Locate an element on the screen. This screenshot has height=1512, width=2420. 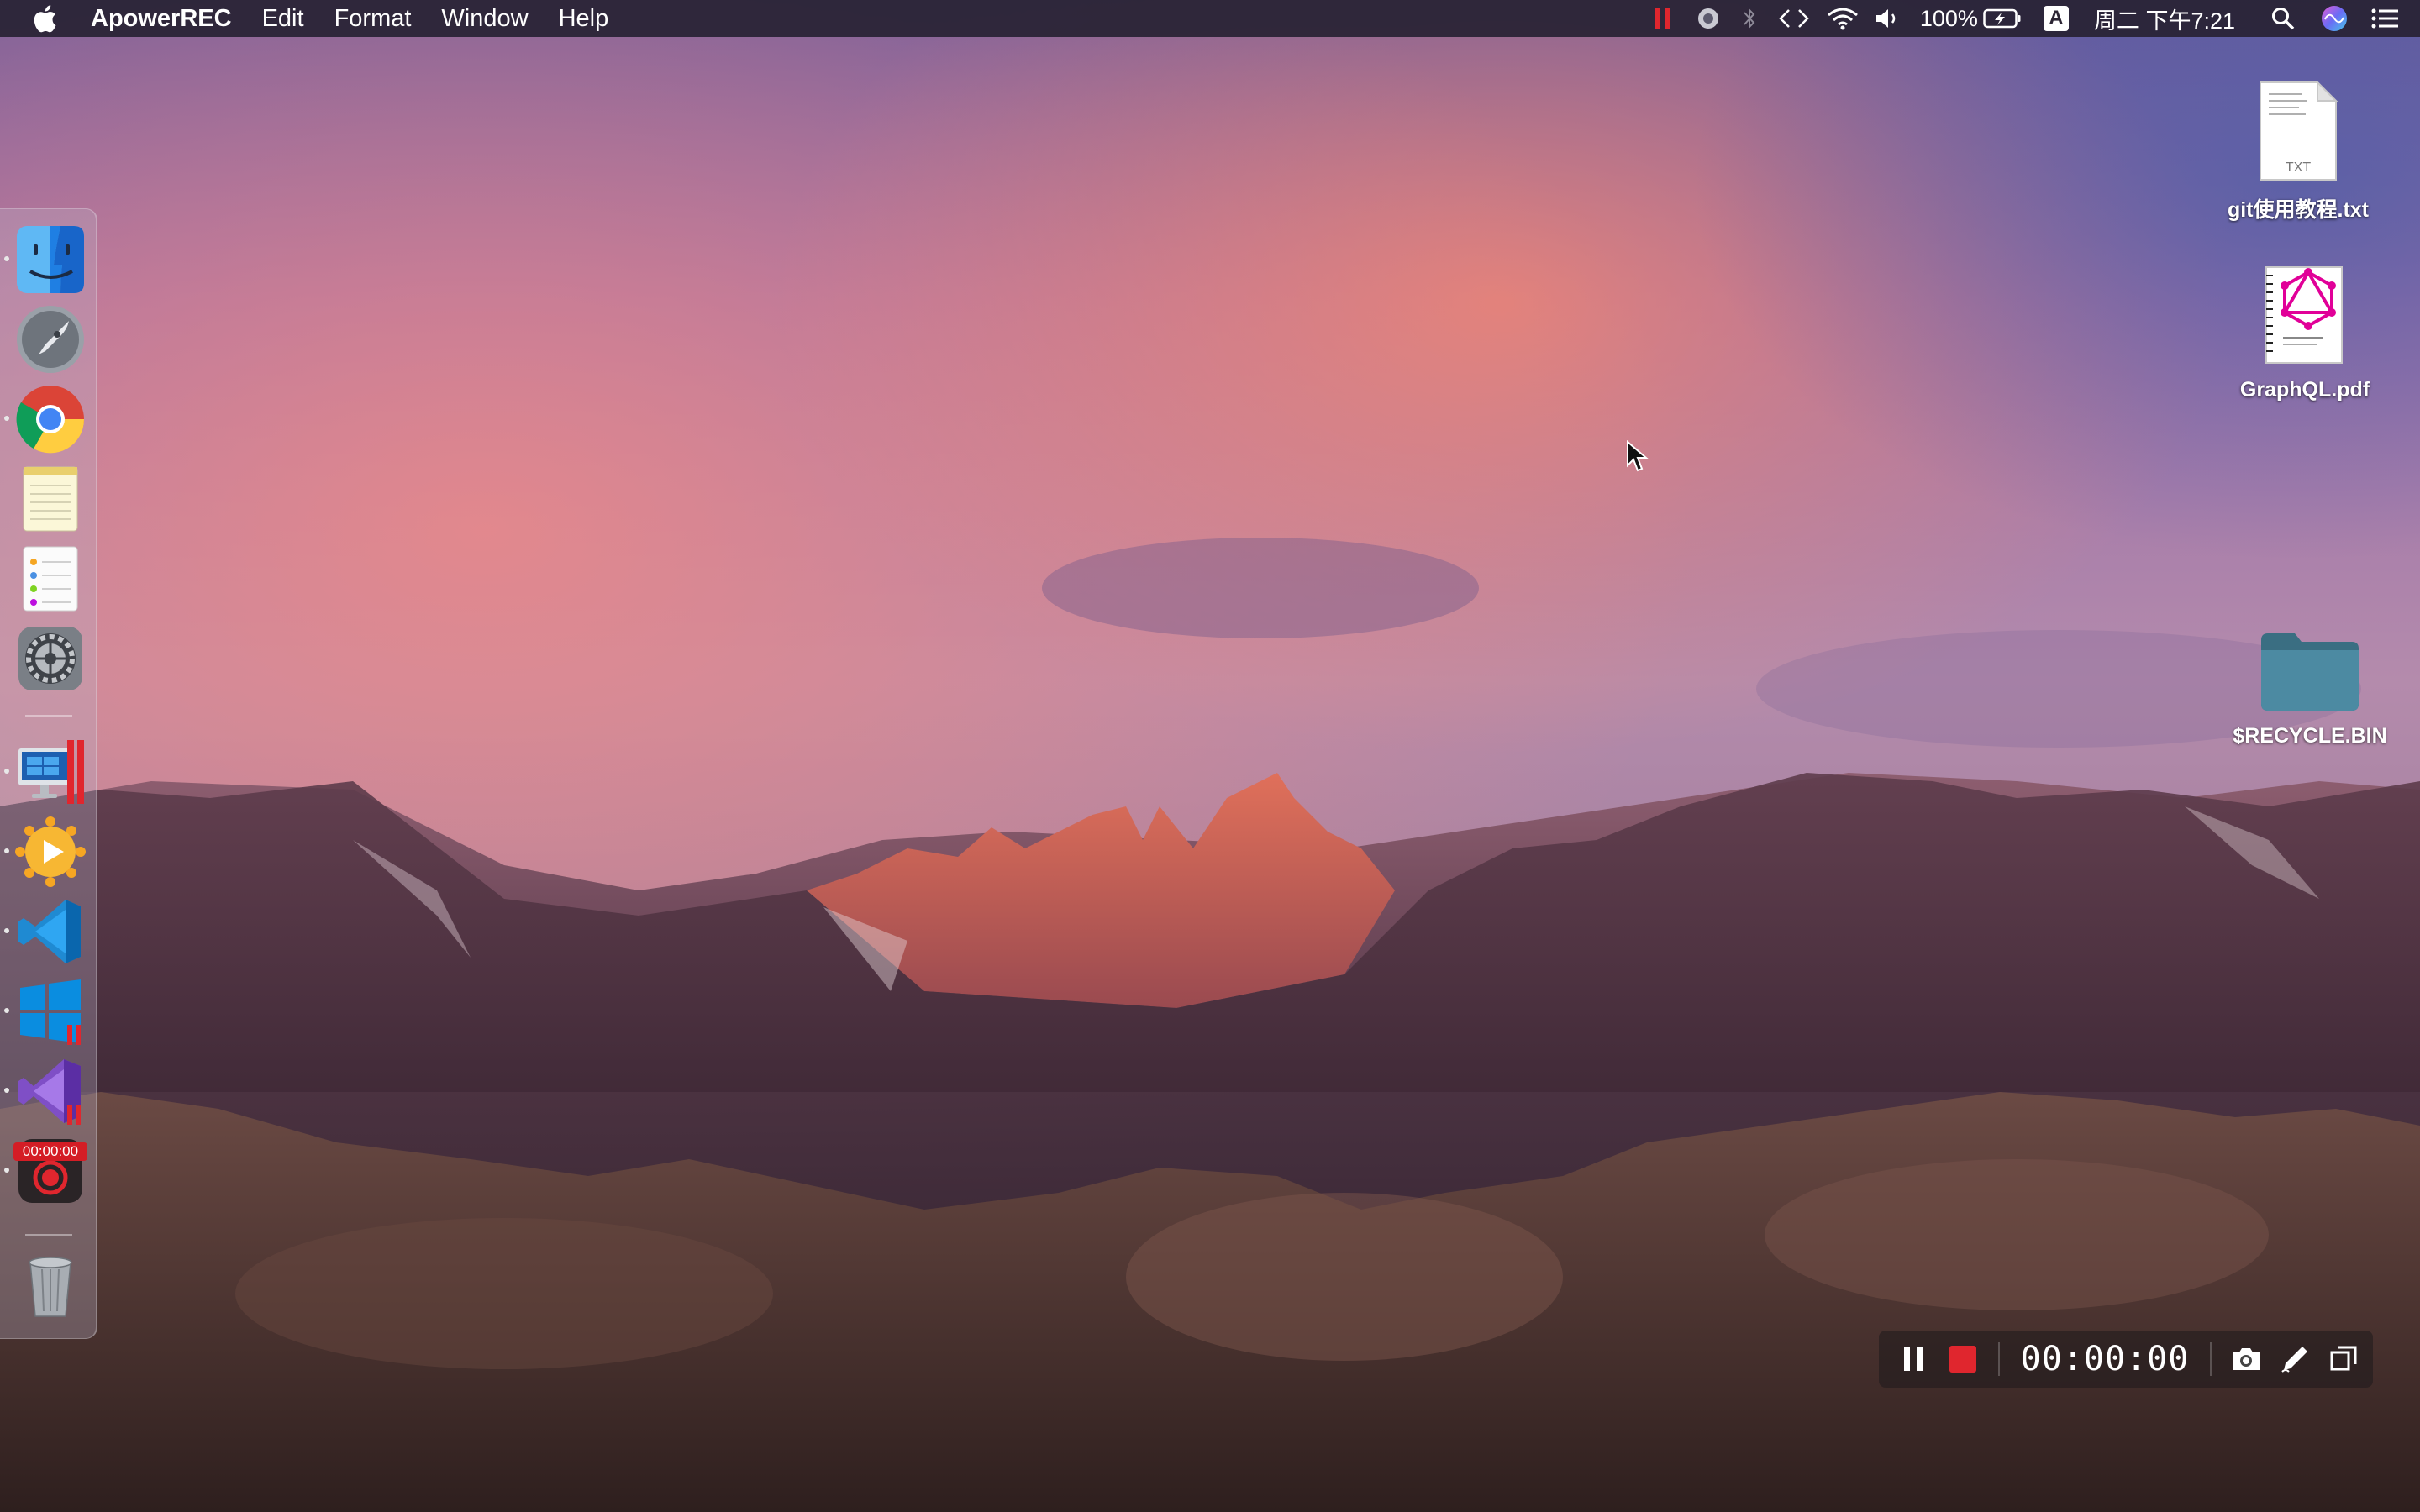
media-player-sun-icon is located at coordinates (51, 851).